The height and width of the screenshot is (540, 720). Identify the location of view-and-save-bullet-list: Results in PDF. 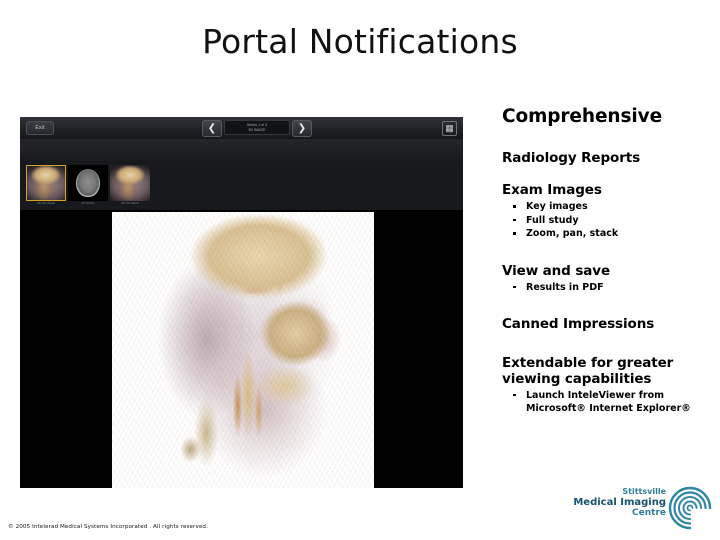
(607, 287).